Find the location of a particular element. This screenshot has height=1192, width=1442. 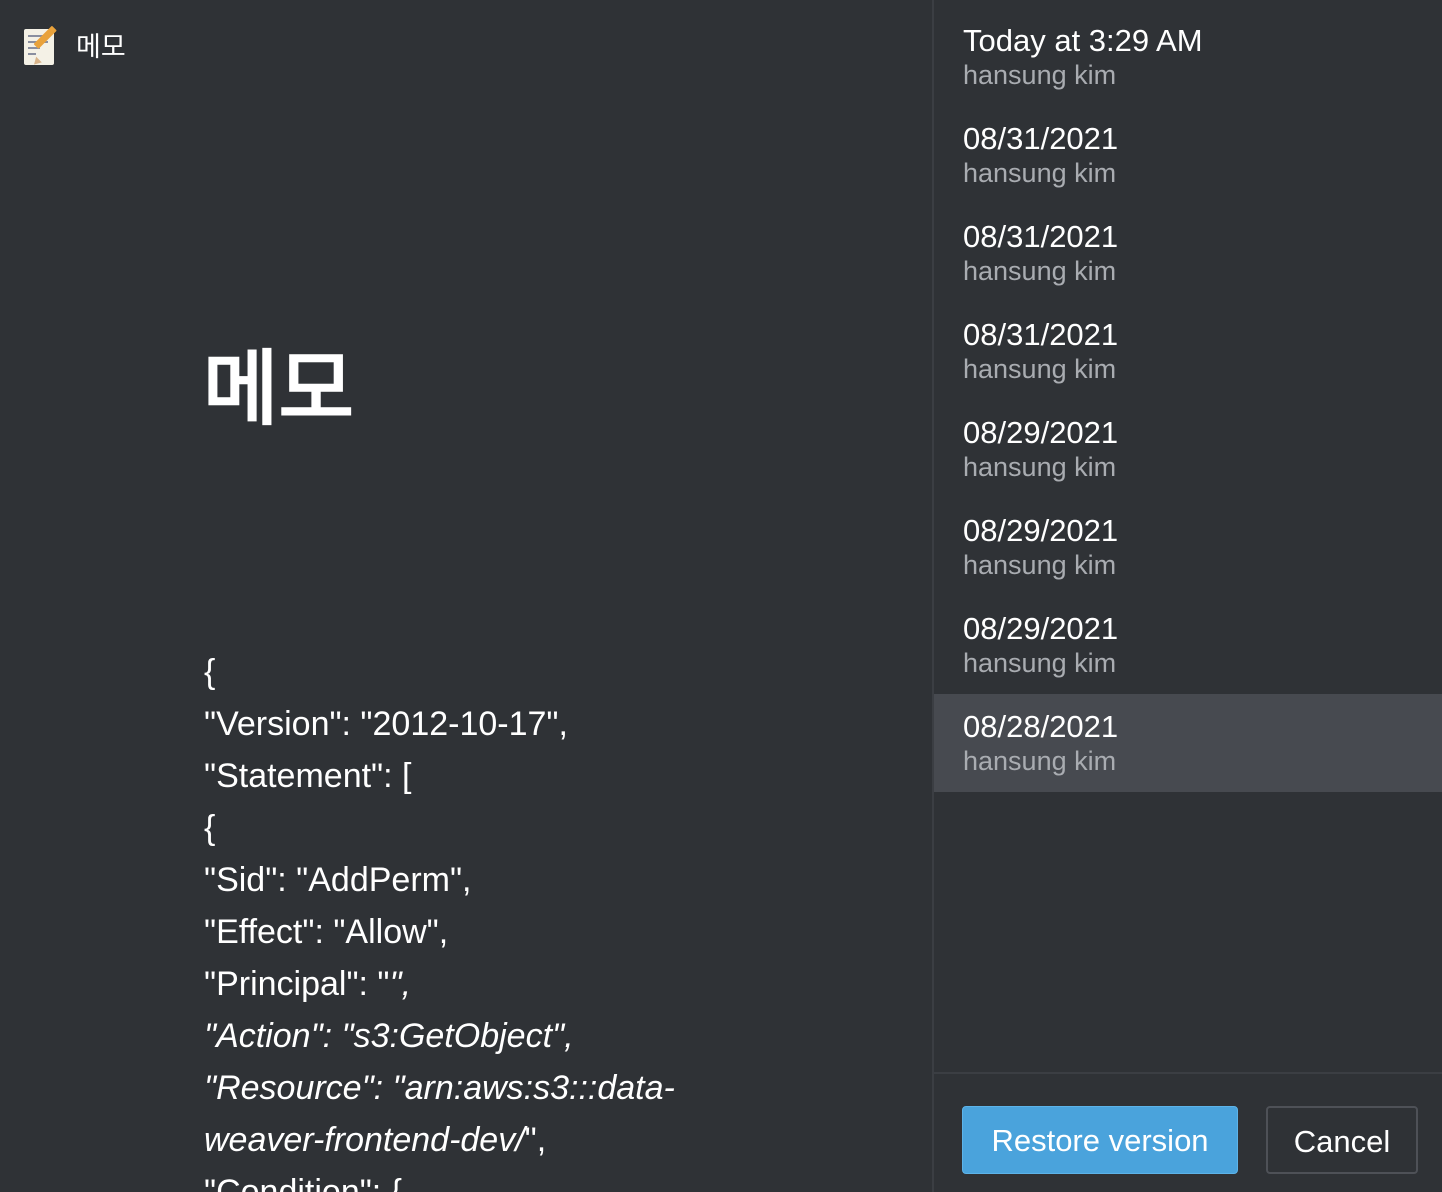

cancel-button: Cancel is located at coordinates (1342, 1140).